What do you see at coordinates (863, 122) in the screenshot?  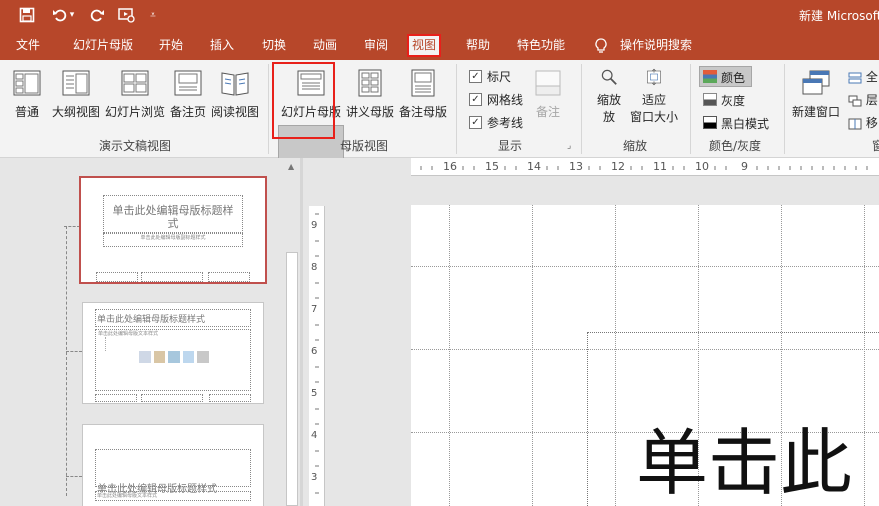 I see `move-split-button: 移` at bounding box center [863, 122].